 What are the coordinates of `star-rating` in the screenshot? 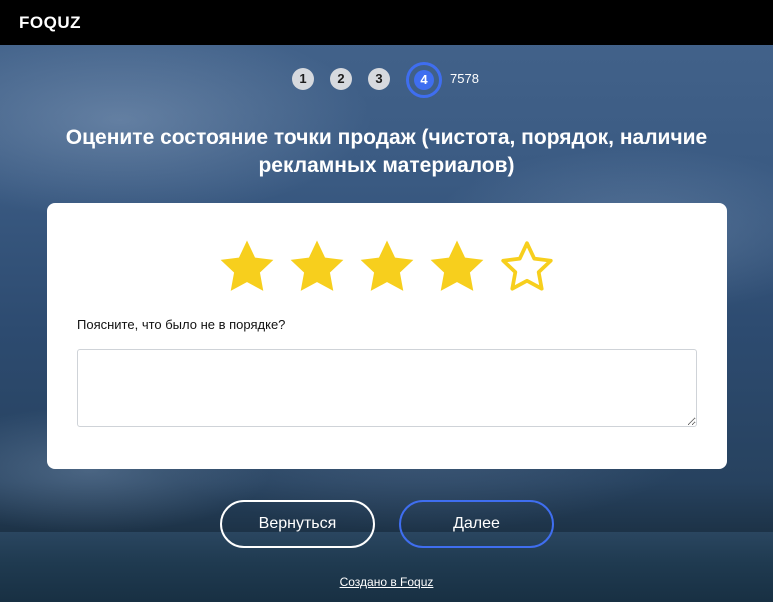 It's located at (389, 267).